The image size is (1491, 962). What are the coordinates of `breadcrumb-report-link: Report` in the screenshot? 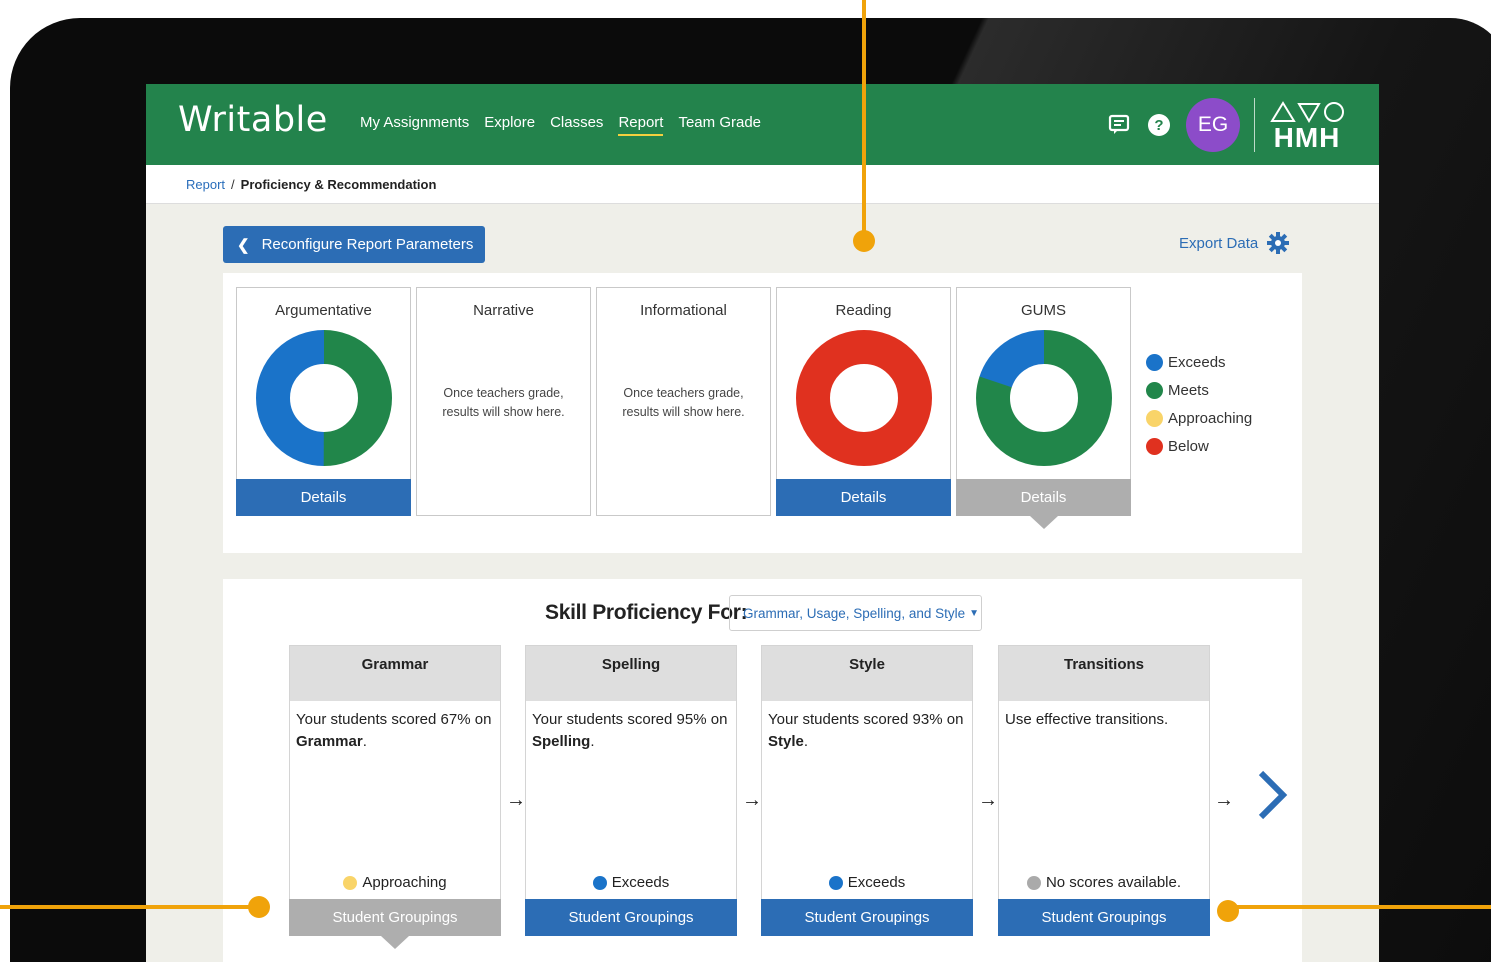 It's located at (205, 184).